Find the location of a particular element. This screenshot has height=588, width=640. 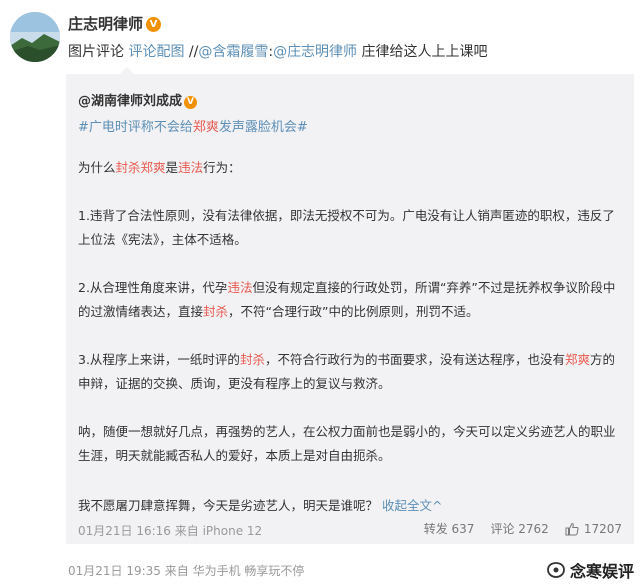

post-comment-text: 图片评论 评论配图 //@含霜履雪:@庄志明律师 庄律给这人上上课吧 is located at coordinates (278, 51).